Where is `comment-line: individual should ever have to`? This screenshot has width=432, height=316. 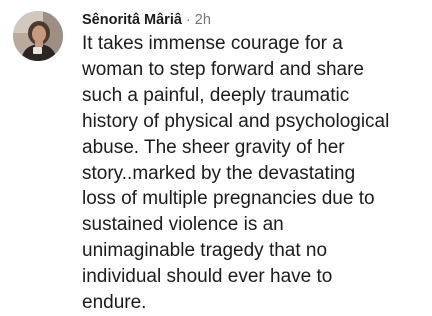 comment-line: individual should ever have to is located at coordinates (207, 277).